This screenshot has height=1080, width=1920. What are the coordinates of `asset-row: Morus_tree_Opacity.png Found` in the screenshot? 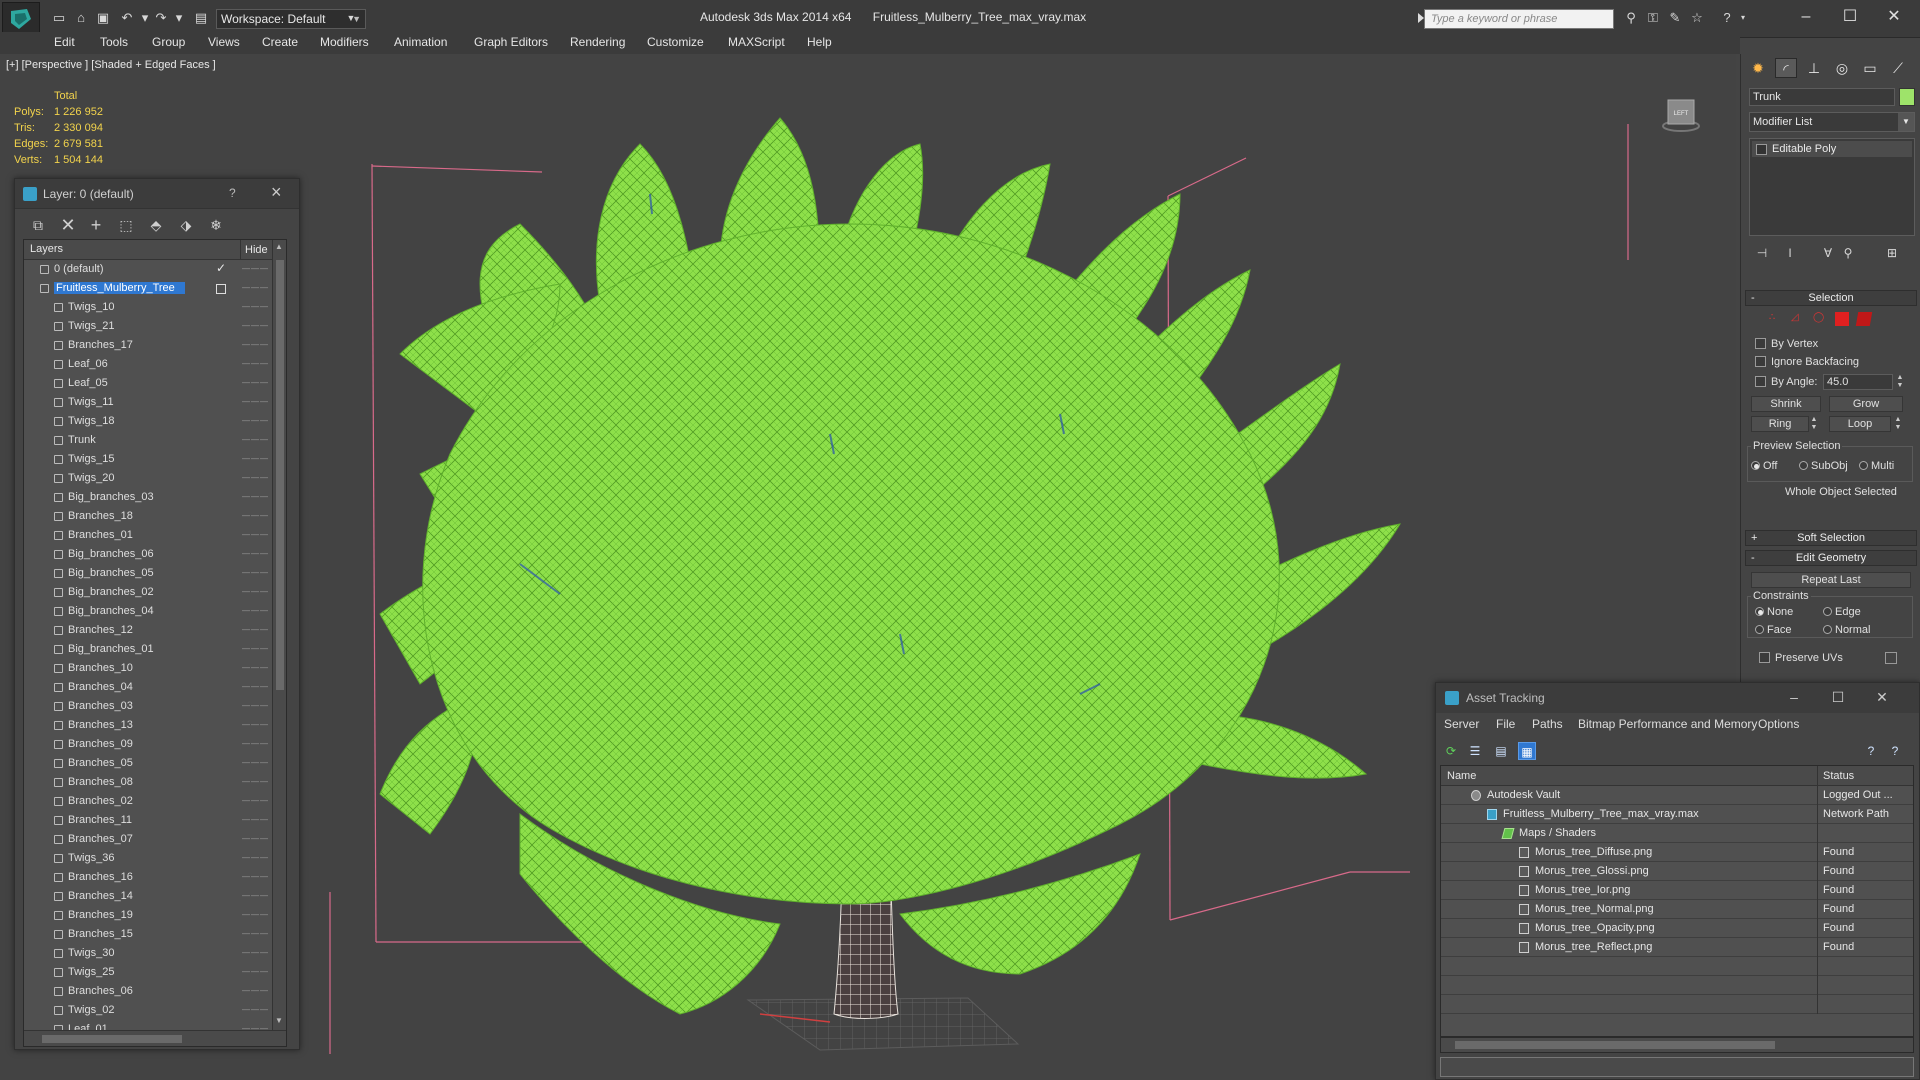 It's located at (1677, 928).